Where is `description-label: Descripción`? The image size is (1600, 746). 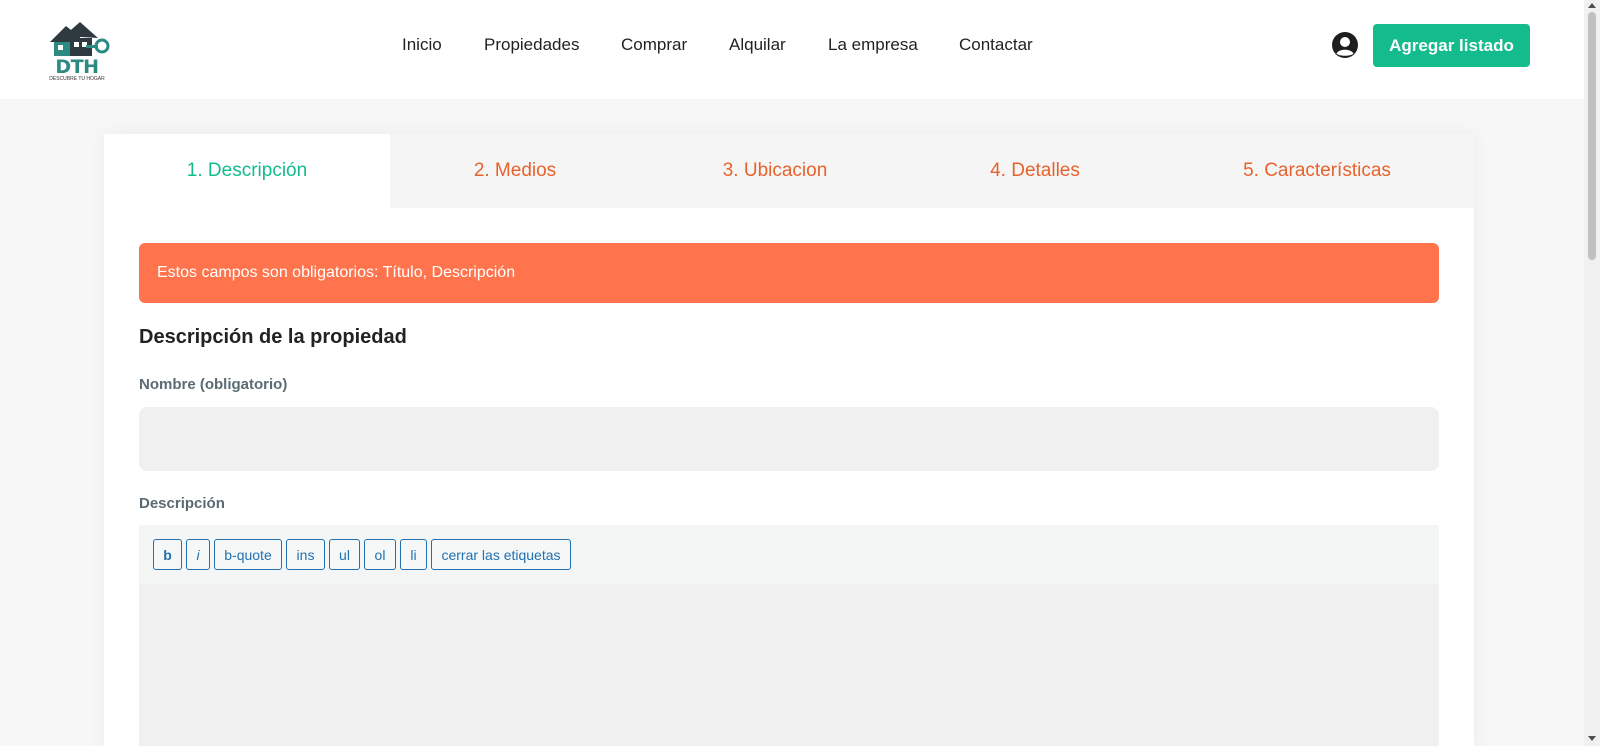
description-label: Descripción is located at coordinates (182, 503).